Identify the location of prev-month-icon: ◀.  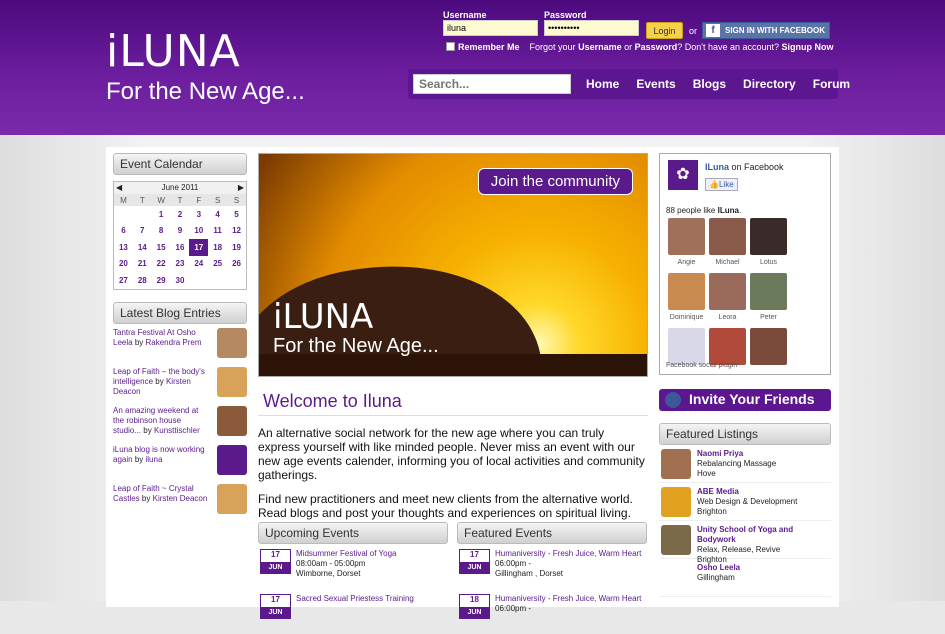
(119, 188).